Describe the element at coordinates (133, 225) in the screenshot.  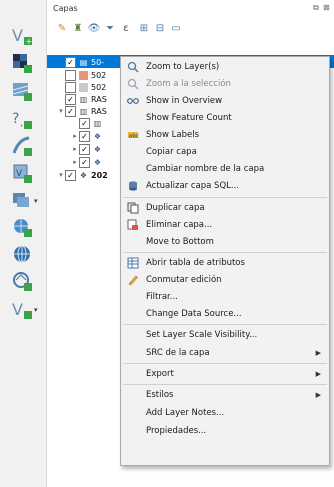
I see `remove-layer-icon` at that location.